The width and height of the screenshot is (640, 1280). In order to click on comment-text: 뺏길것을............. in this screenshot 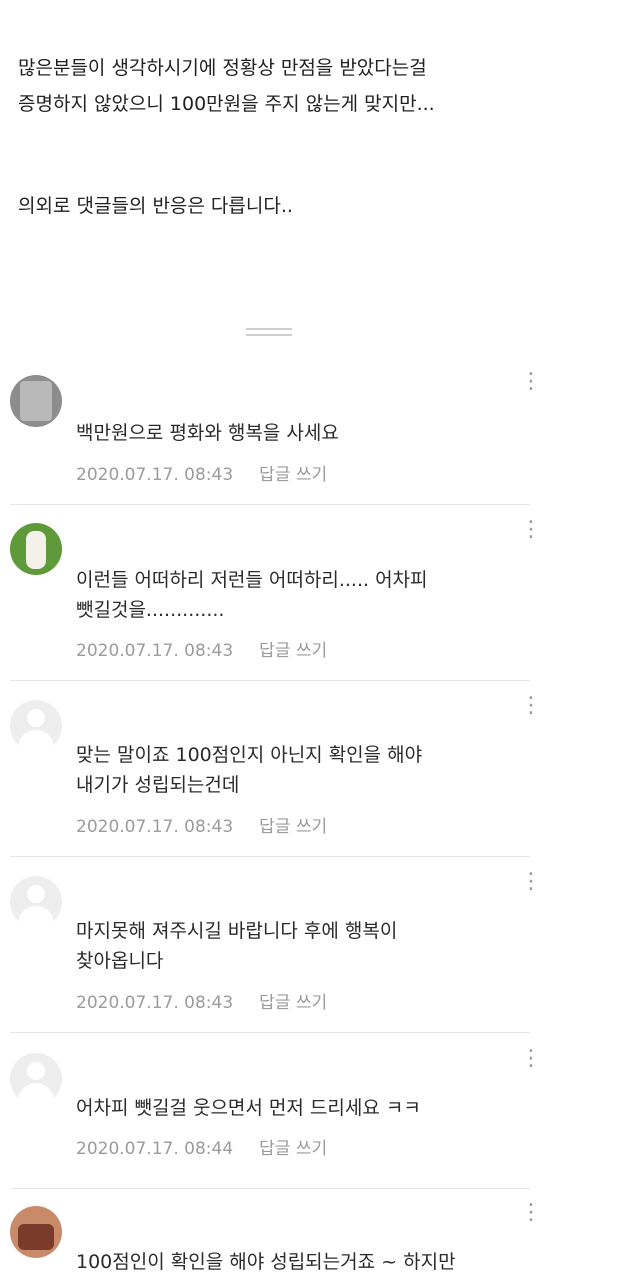, I will do `click(150, 610)`.